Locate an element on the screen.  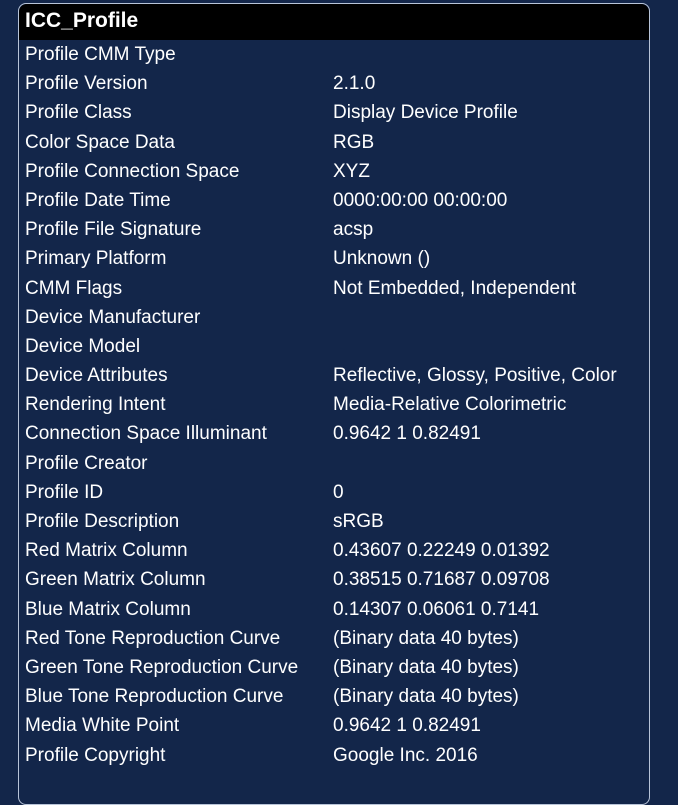
table-row: Profile Date Time 0000:00:00 00:00:00 is located at coordinates (334, 200).